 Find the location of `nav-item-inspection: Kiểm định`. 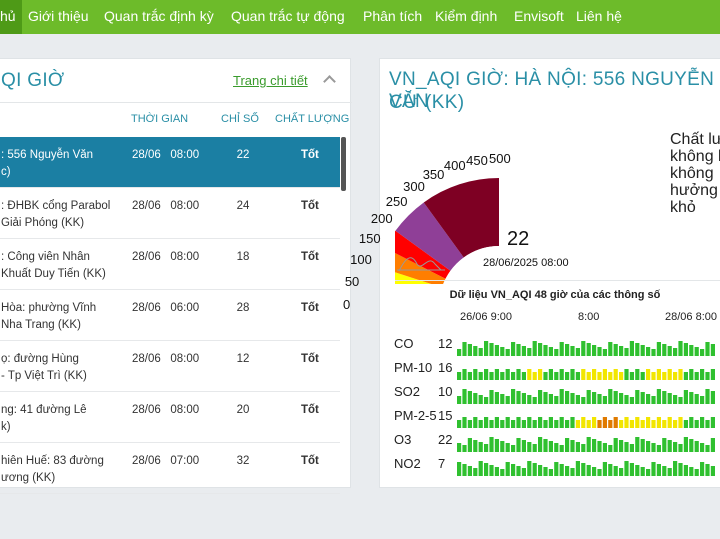

nav-item-inspection: Kiểm định is located at coordinates (466, 16).